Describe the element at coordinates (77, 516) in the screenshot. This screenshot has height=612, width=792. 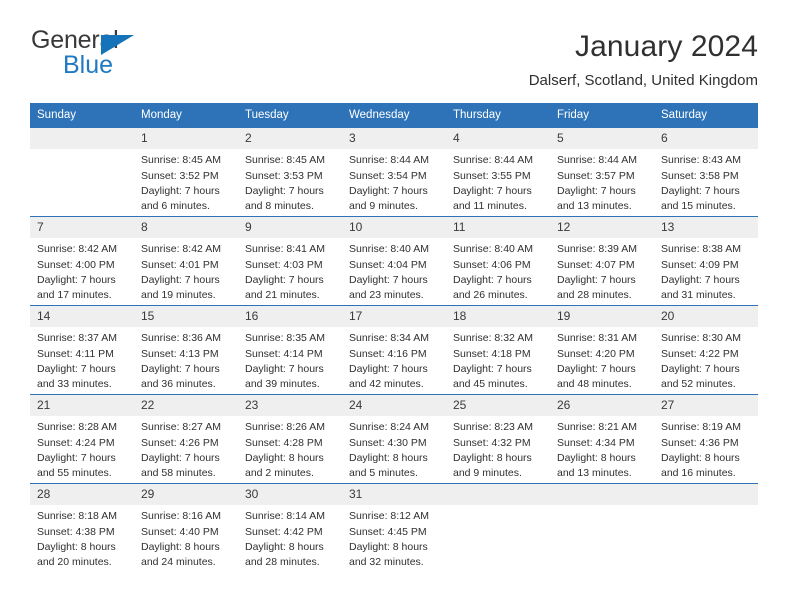
I see `sunrise-text: Sunrise: 8:18 AM` at that location.